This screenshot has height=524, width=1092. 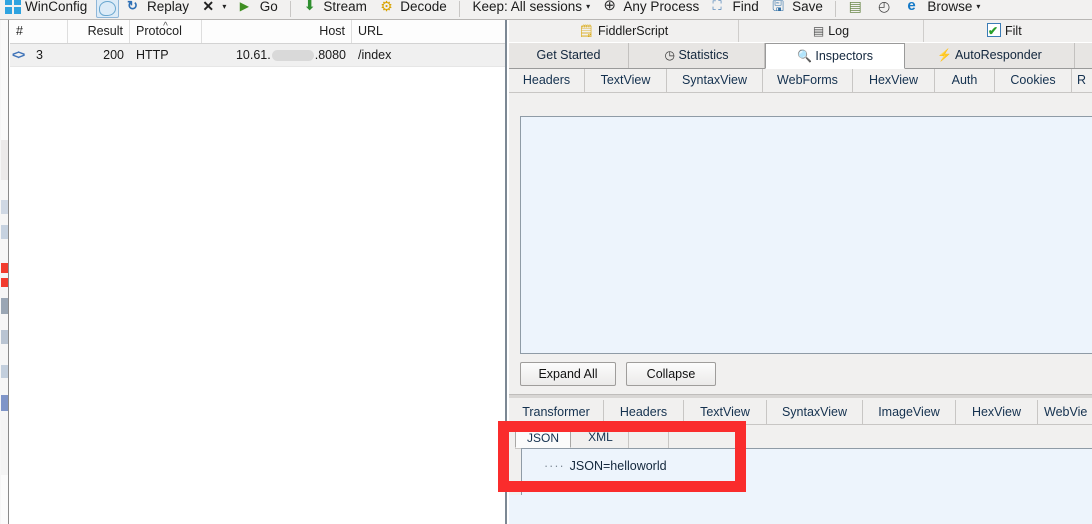 I want to click on tab-log: ▤ Log, so click(x=831, y=31).